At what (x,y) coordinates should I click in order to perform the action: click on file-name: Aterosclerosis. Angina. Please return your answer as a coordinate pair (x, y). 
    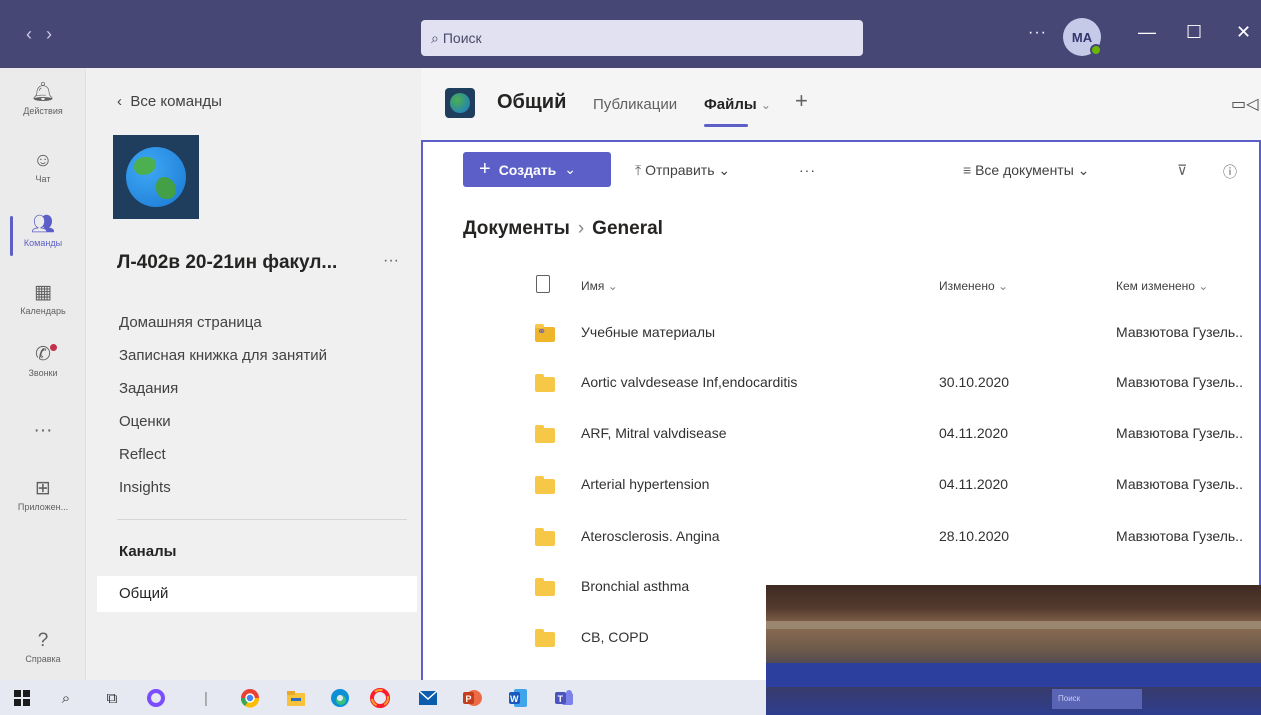
    Looking at the image, I should click on (650, 536).